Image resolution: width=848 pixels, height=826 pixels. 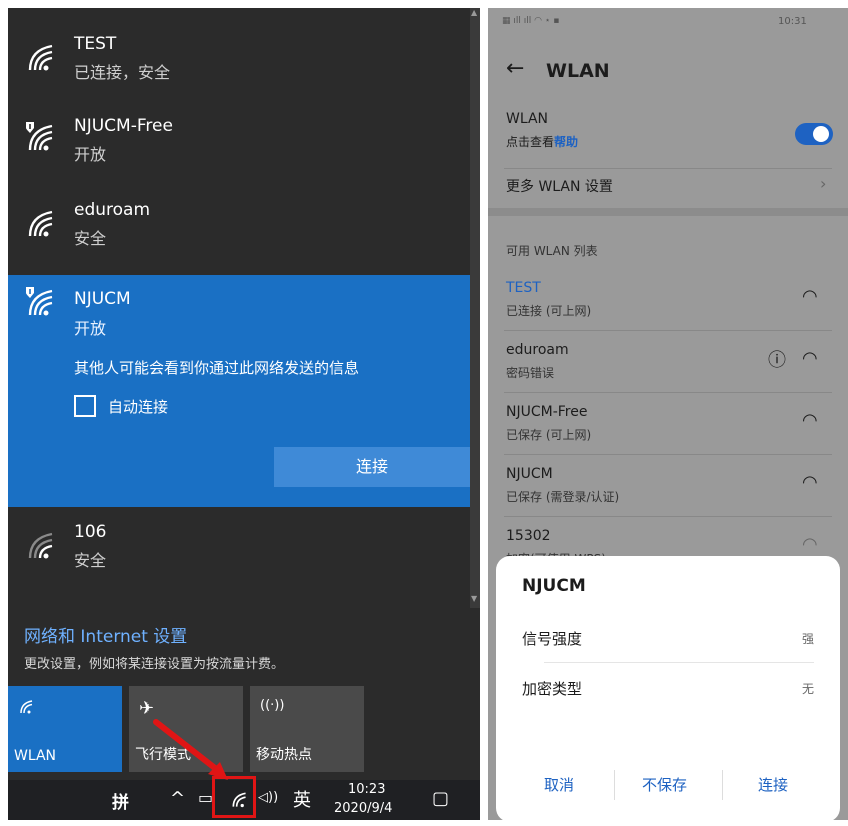 What do you see at coordinates (268, 797) in the screenshot?
I see `volume-icon: ◁))` at bounding box center [268, 797].